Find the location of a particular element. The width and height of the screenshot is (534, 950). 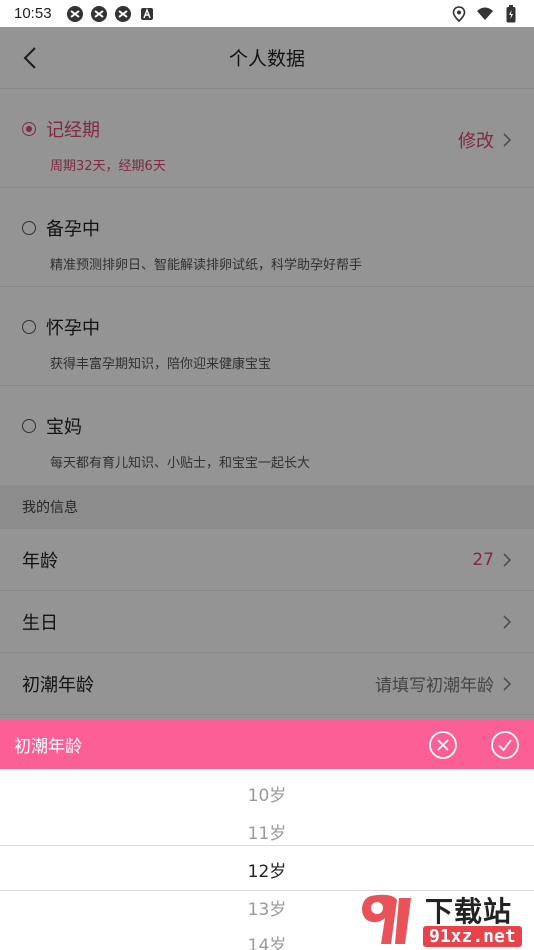

notification-icons is located at coordinates (111, 14).